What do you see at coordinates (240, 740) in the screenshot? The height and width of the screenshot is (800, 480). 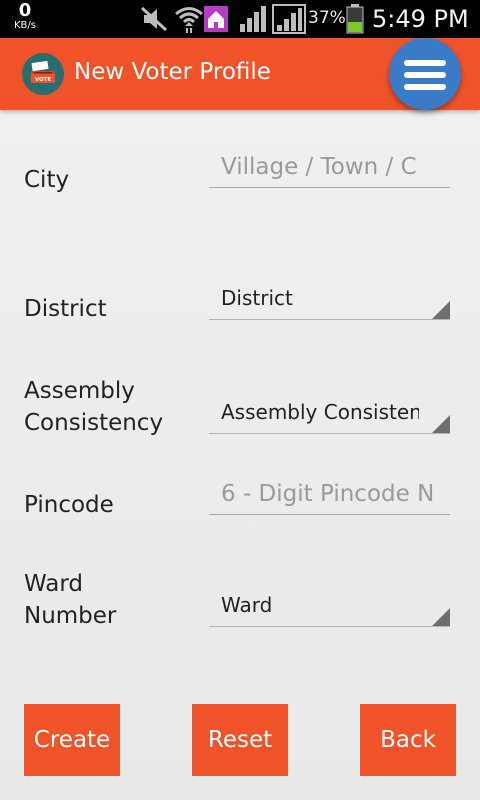 I see `reset-button: Reset` at bounding box center [240, 740].